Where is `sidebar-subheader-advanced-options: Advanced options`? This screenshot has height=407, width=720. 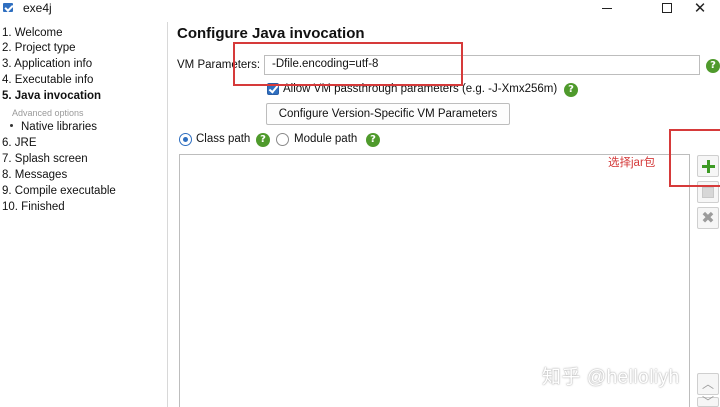
sidebar-subheader-advanced-options: Advanced options is located at coordinates (48, 113).